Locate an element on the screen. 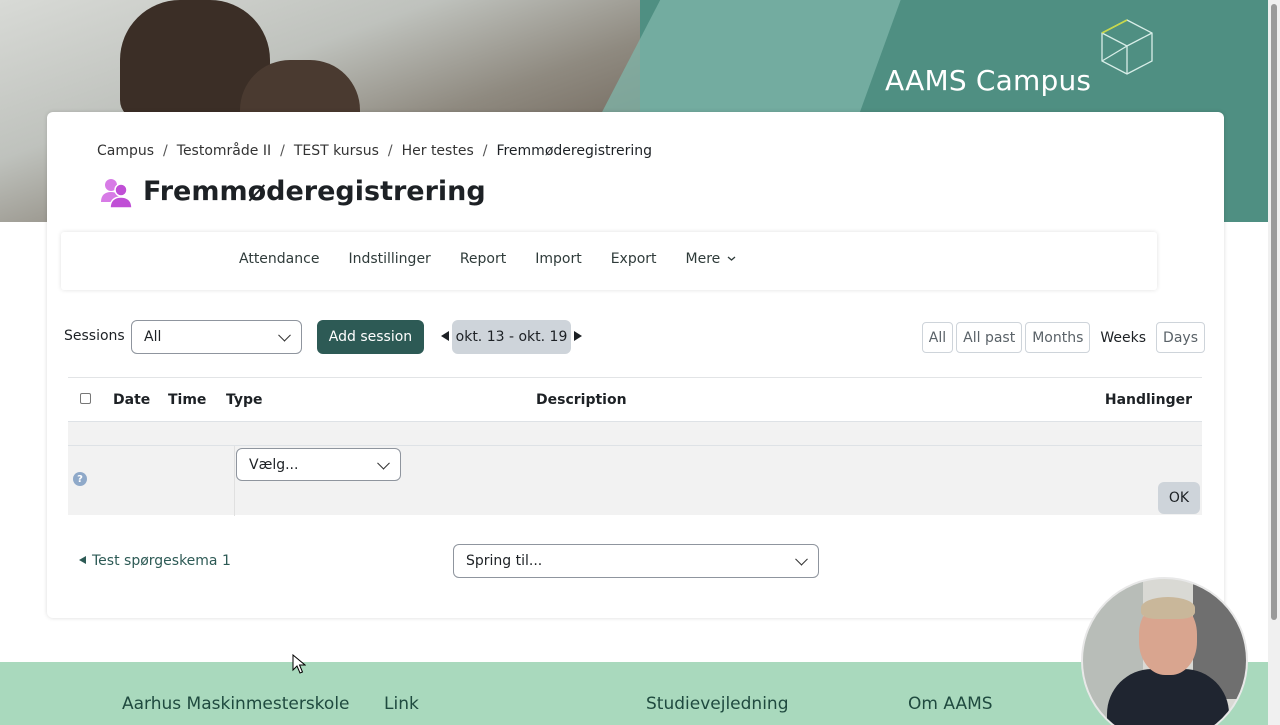 This screenshot has width=1280, height=725. sessions-label: Sessions is located at coordinates (94, 336).